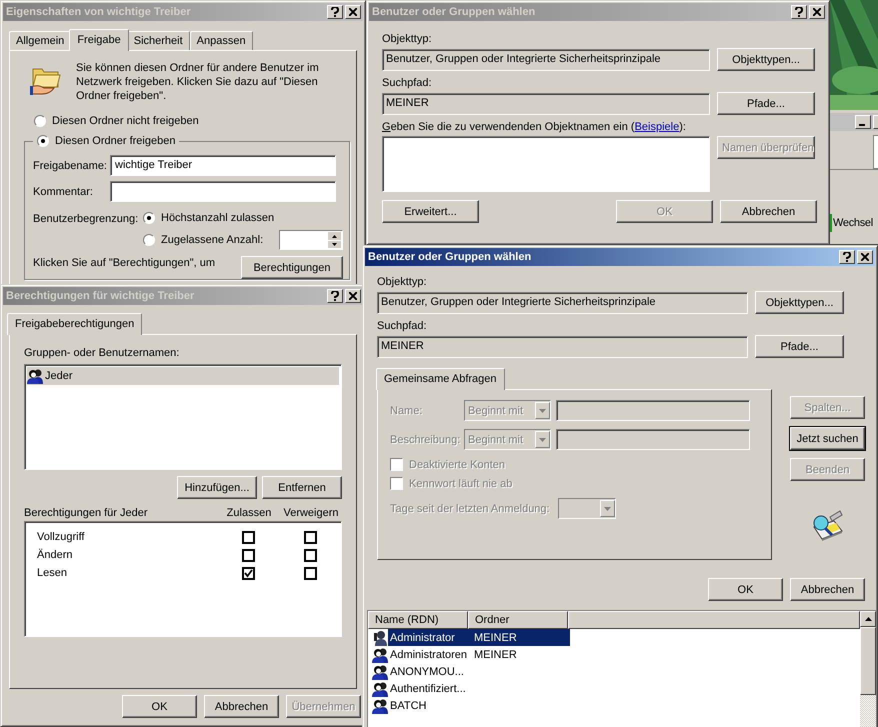  I want to click on name-cell-text: Administrator, so click(423, 638).